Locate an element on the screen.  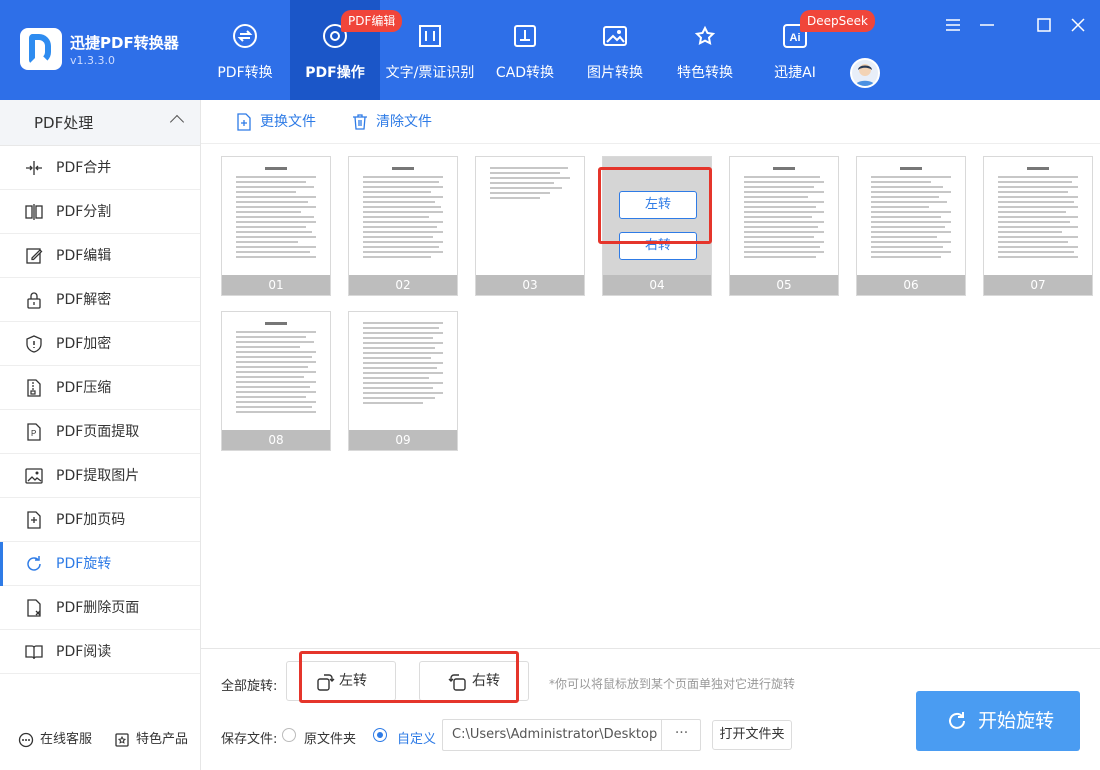
tab-label: 文字/票证识别 is located at coordinates (430, 73).